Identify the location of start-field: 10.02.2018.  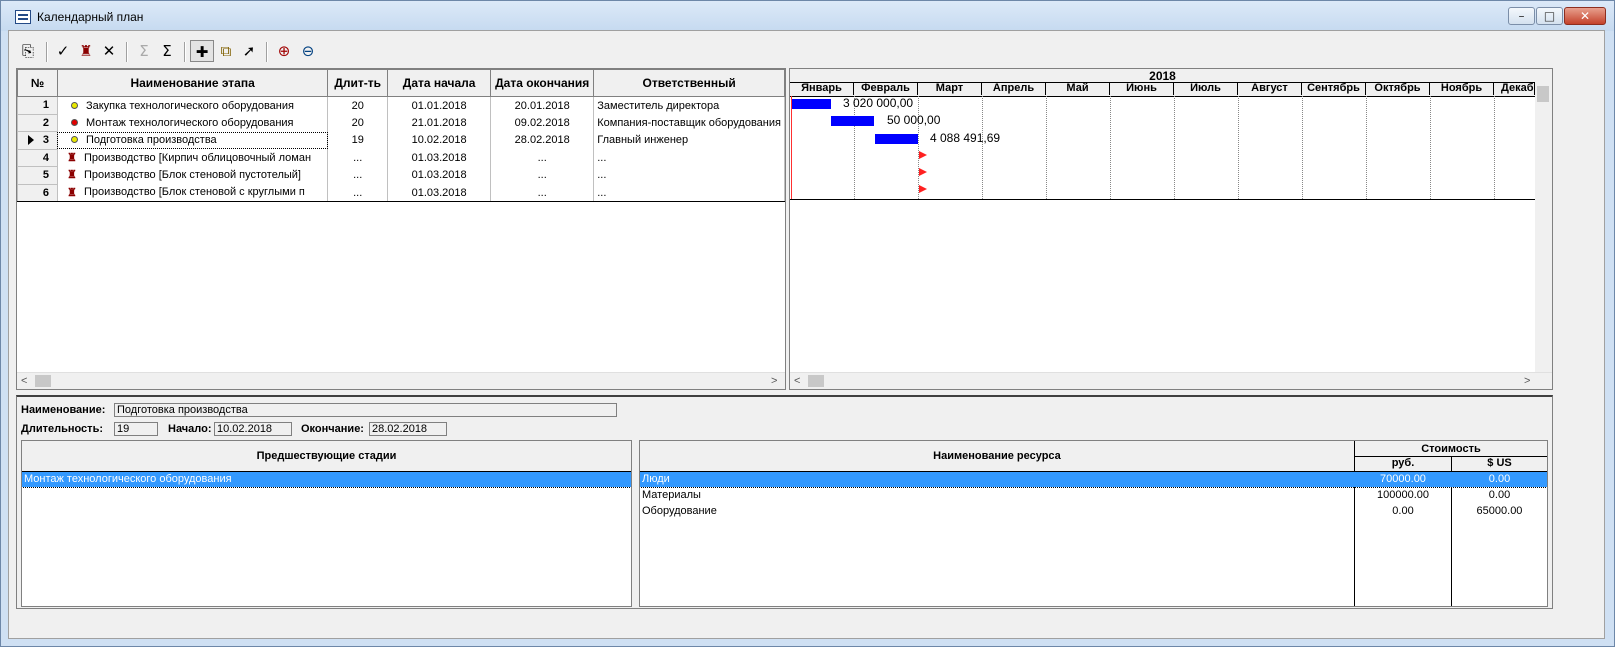
(253, 429).